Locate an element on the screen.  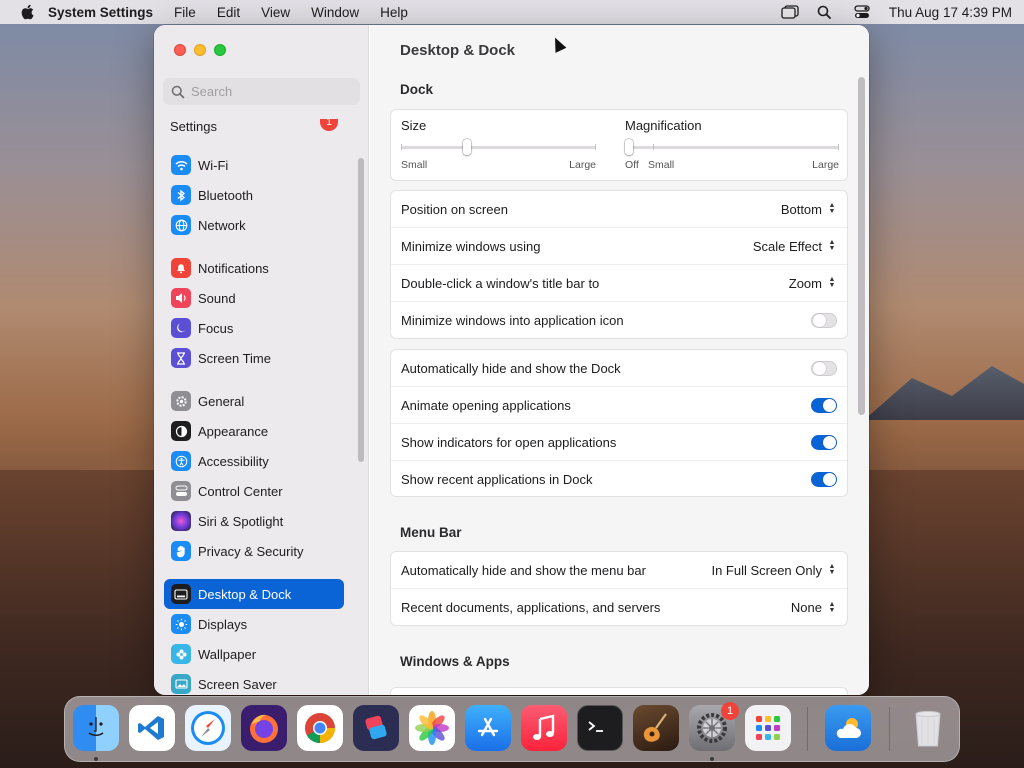
sidebar-item-control-center: Control Center is located at coordinates (254, 491).